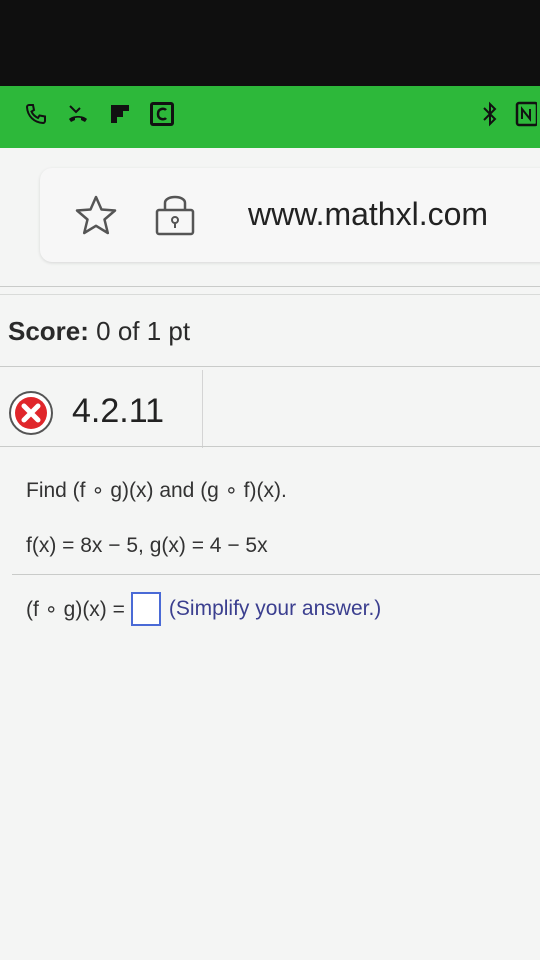  What do you see at coordinates (120, 114) in the screenshot?
I see `flipboard-icon` at bounding box center [120, 114].